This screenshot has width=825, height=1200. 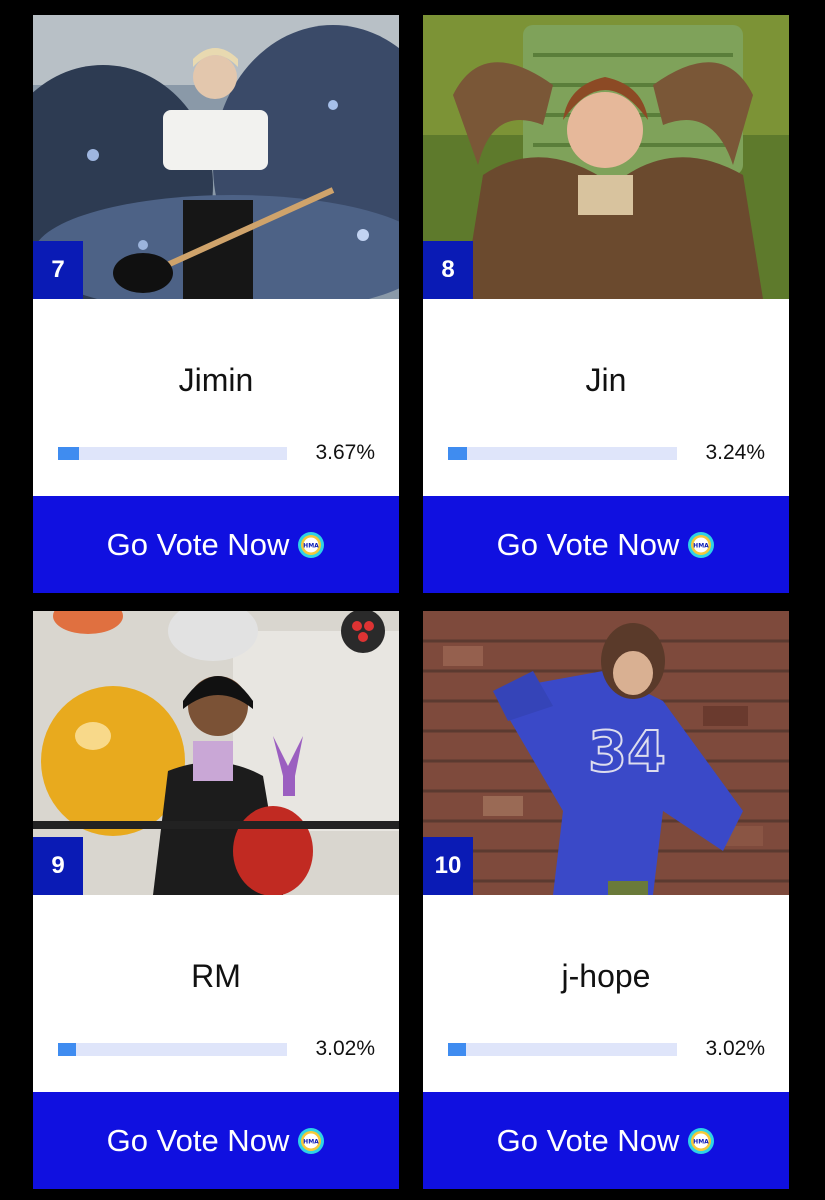 I want to click on candidate-name: Jimin, so click(x=216, y=380).